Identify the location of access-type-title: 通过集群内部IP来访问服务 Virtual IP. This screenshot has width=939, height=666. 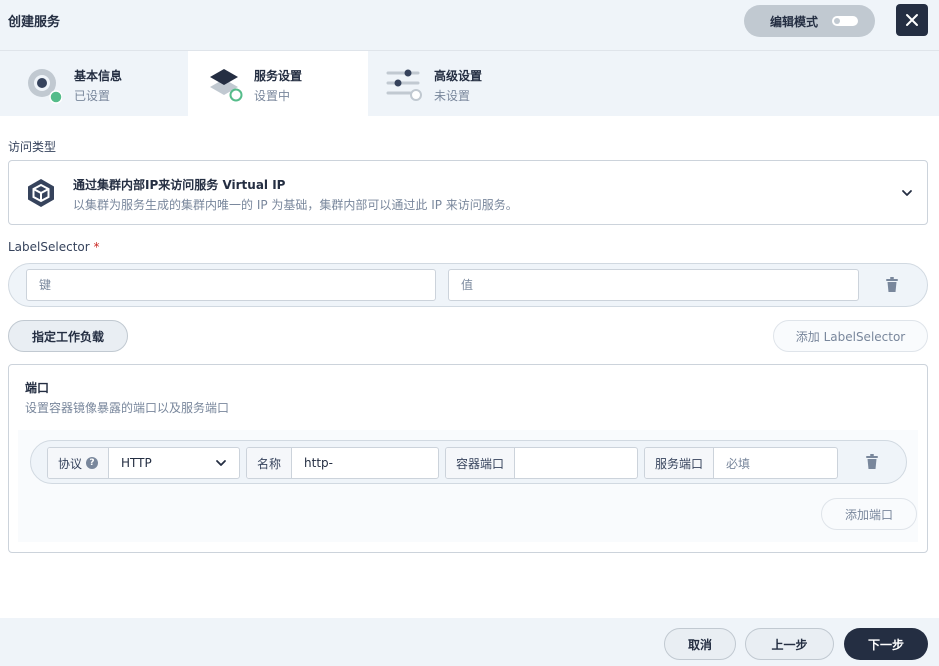
(179, 185).